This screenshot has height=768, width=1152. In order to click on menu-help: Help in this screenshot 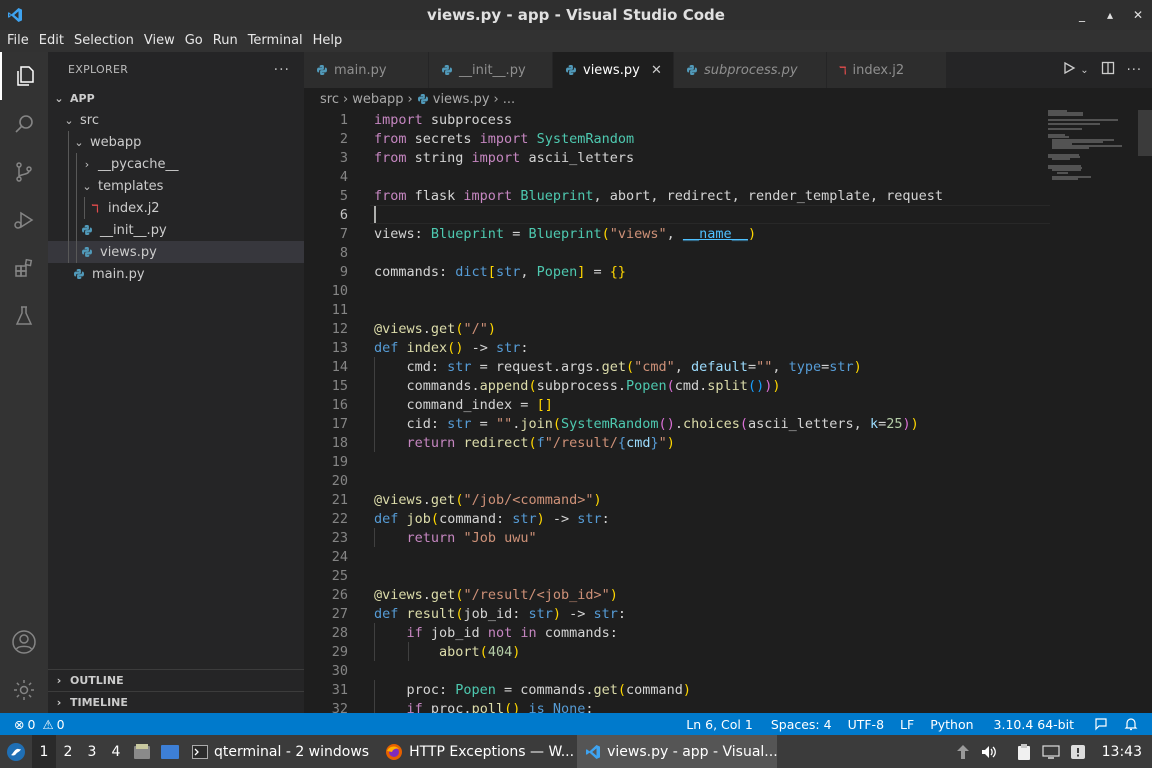, I will do `click(328, 41)`.